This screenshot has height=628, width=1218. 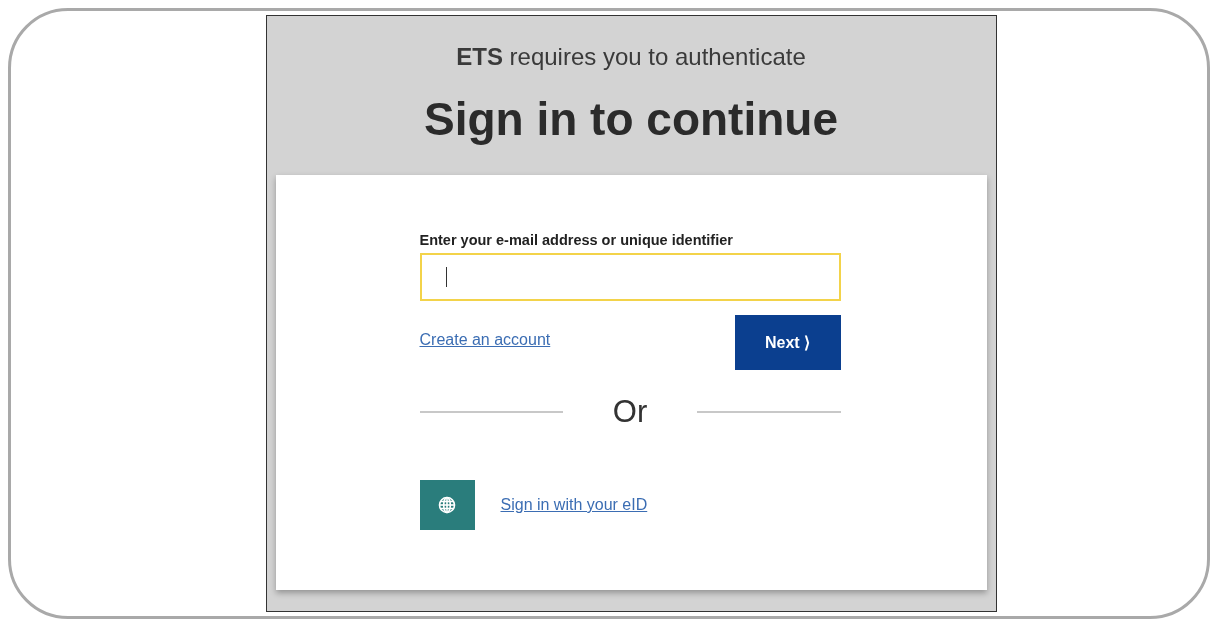 I want to click on text-cursor, so click(x=446, y=277).